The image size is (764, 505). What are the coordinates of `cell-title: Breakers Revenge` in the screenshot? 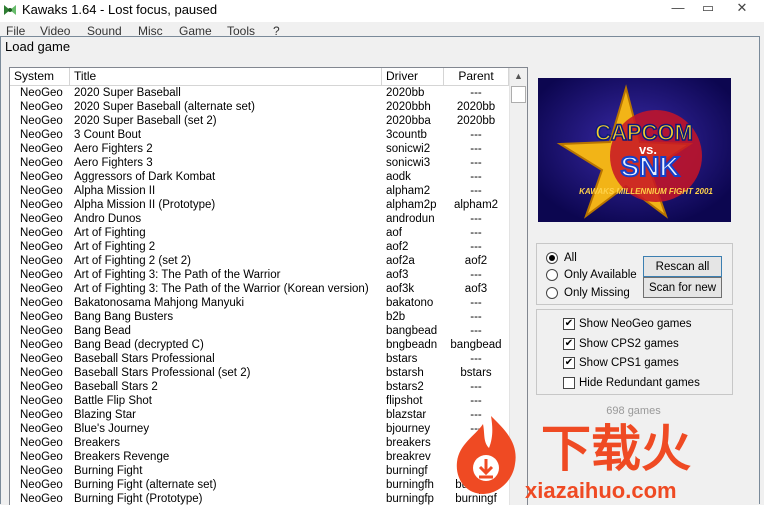 It's located at (122, 457).